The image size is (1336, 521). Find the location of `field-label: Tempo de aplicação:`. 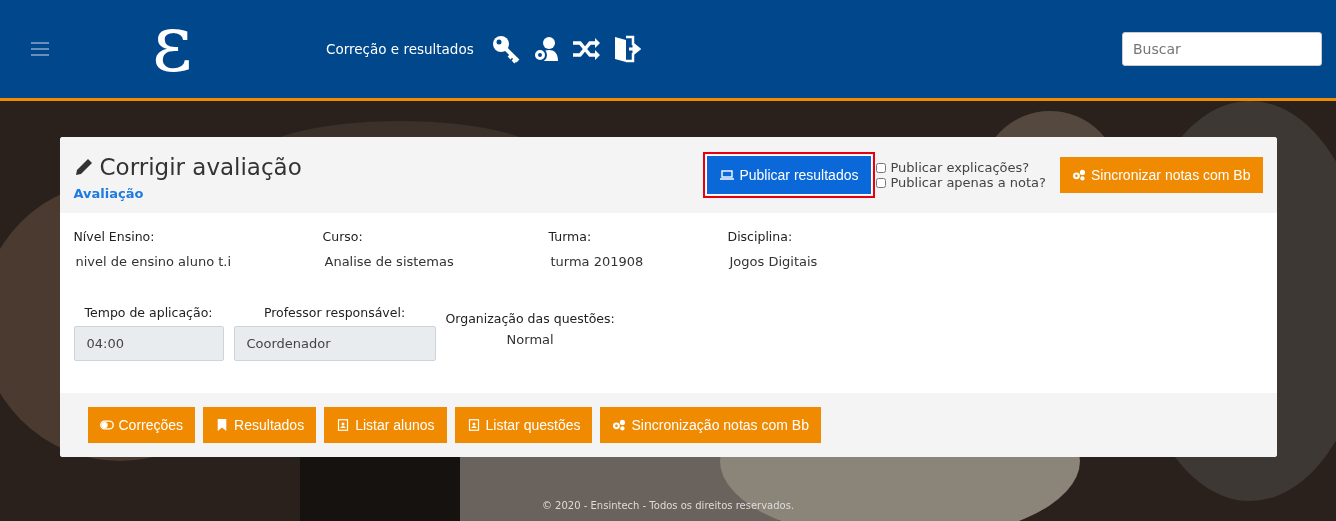

field-label: Tempo de aplicação: is located at coordinates (148, 312).